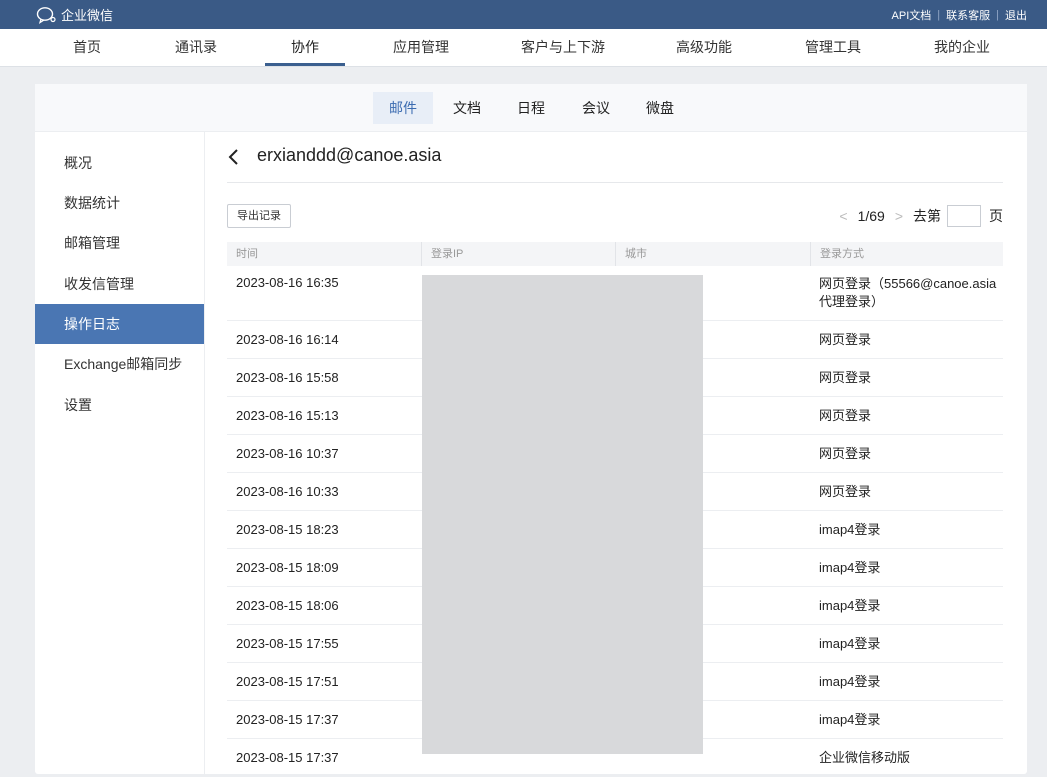  Describe the element at coordinates (287, 415) in the screenshot. I see `cell-time: 2023-08-16 15:13` at that location.